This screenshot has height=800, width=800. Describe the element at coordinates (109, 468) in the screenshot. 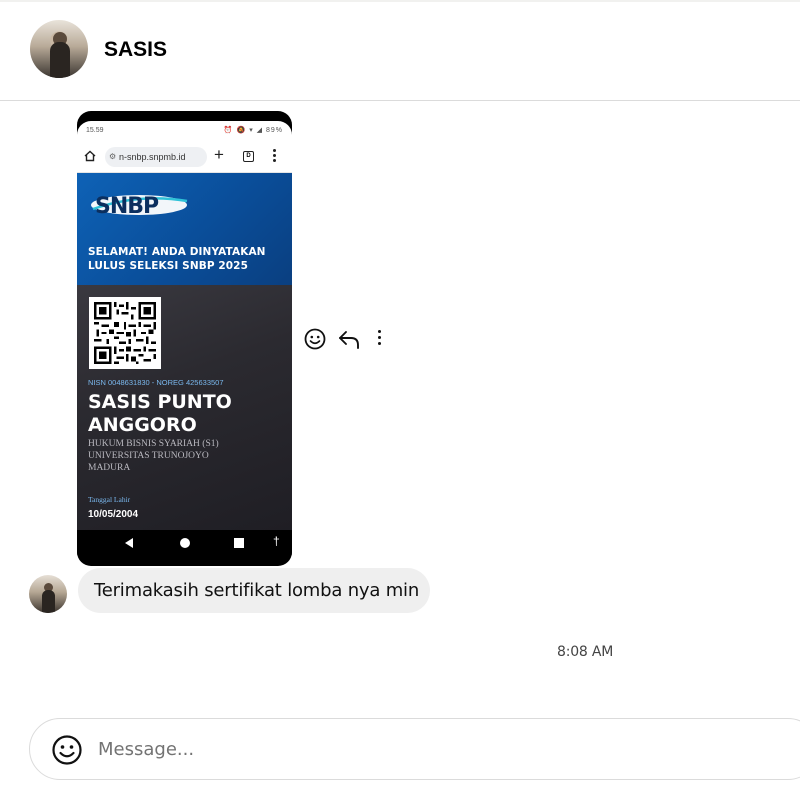

I see `program-line3: MADURA` at that location.